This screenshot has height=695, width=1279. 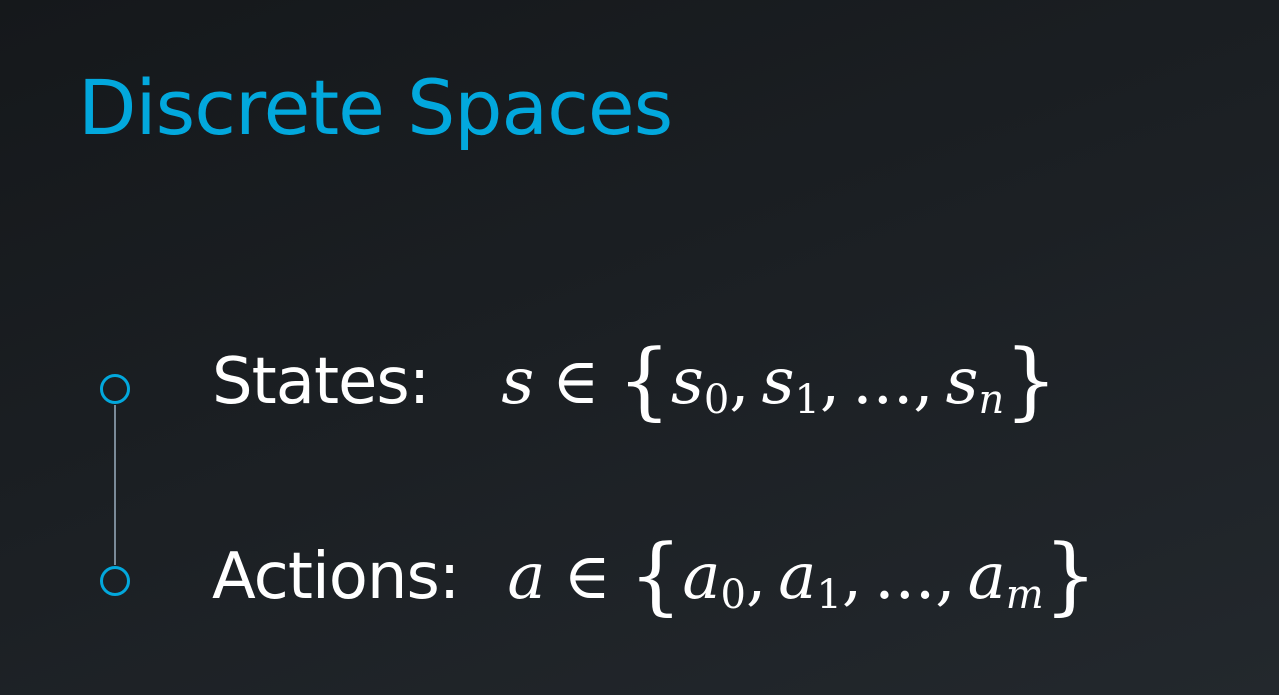 I want to click on slide-title: Discrete Spaces, so click(x=375, y=107).